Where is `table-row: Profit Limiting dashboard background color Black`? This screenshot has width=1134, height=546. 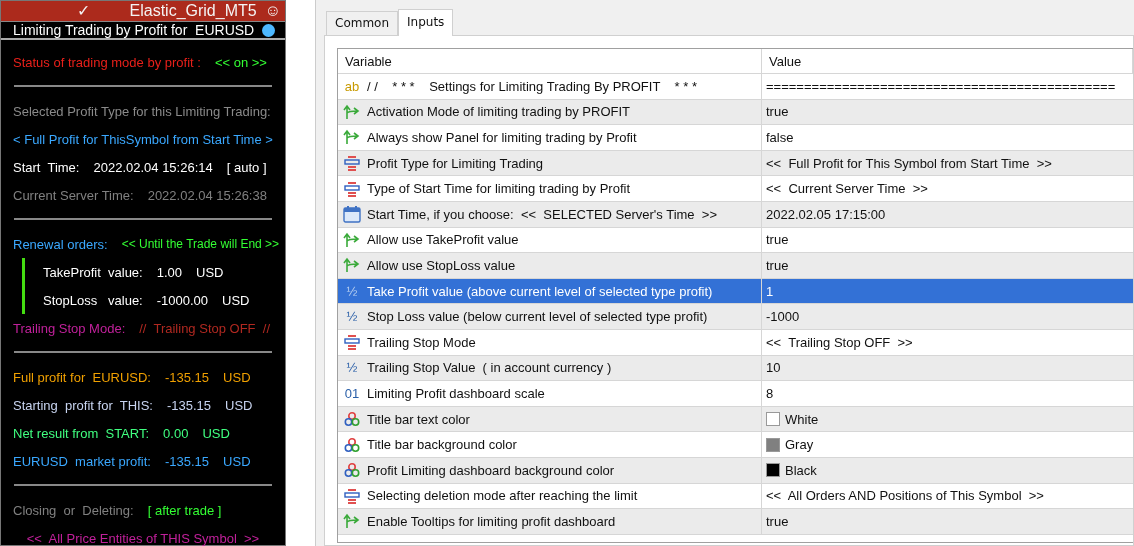 table-row: Profit Limiting dashboard background color Black is located at coordinates (735, 470).